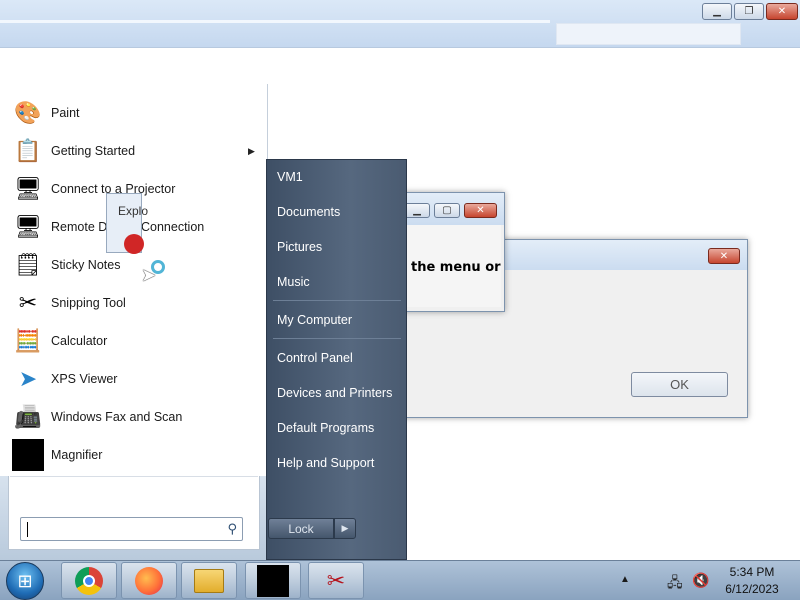 This screenshot has height=600, width=800. What do you see at coordinates (456, 267) in the screenshot?
I see `dialog-message-text: the menu or` at bounding box center [456, 267].